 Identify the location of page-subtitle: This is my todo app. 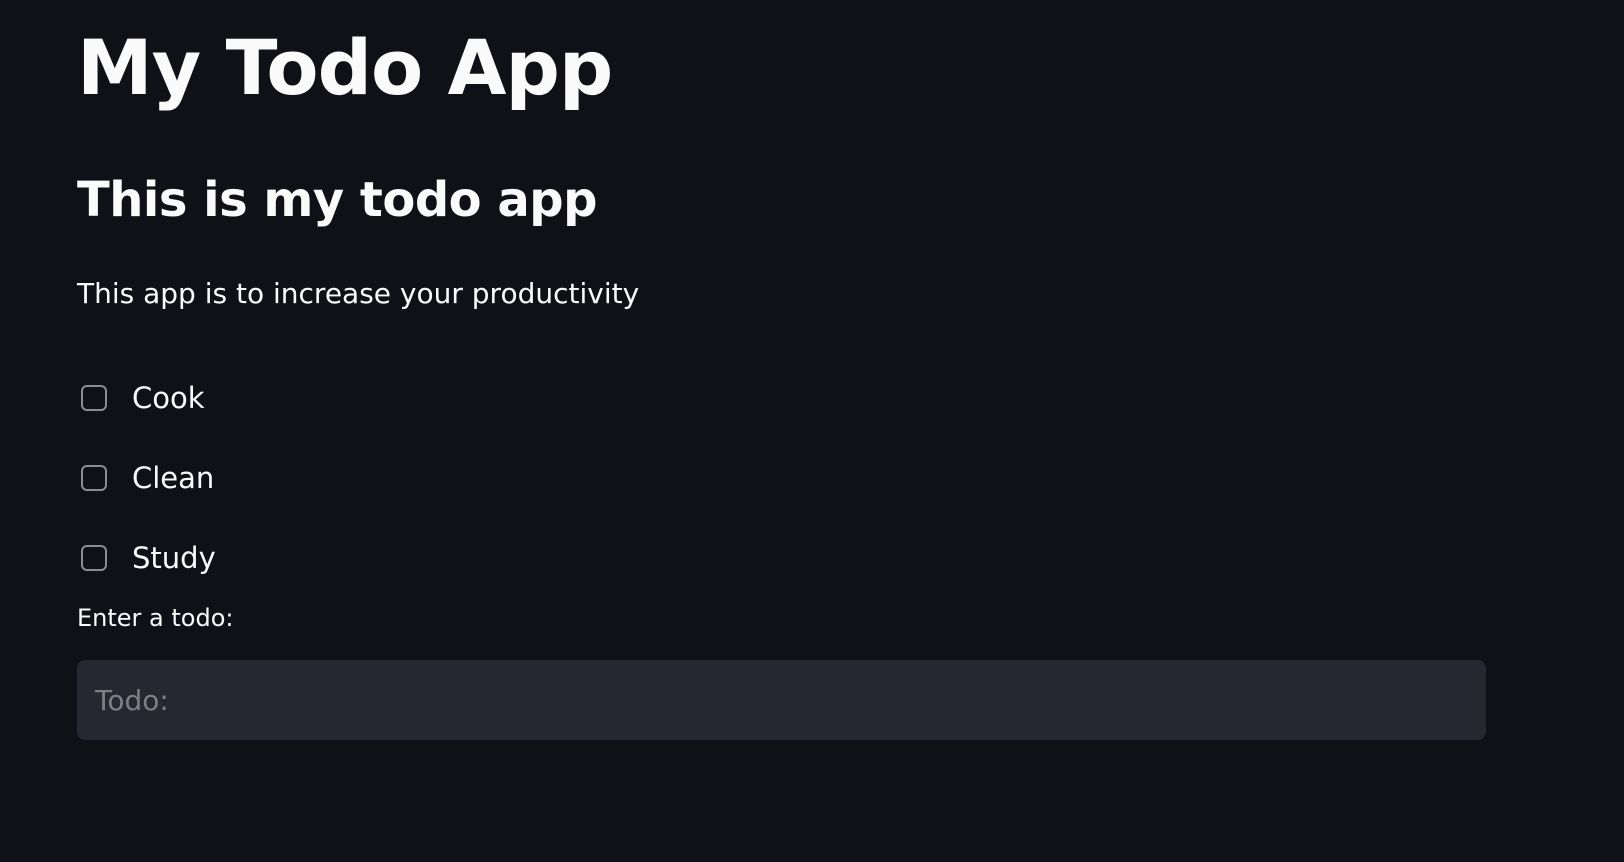
(337, 200).